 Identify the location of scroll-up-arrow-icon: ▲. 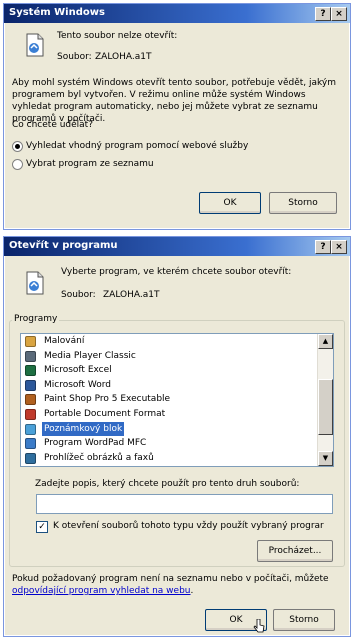
(325, 341).